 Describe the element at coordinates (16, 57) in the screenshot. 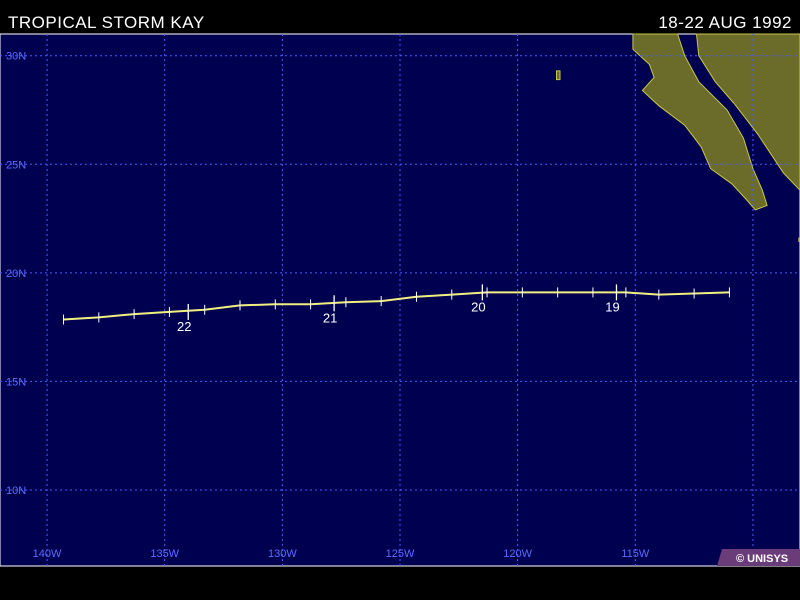

I see `latitude-label: 30N` at that location.